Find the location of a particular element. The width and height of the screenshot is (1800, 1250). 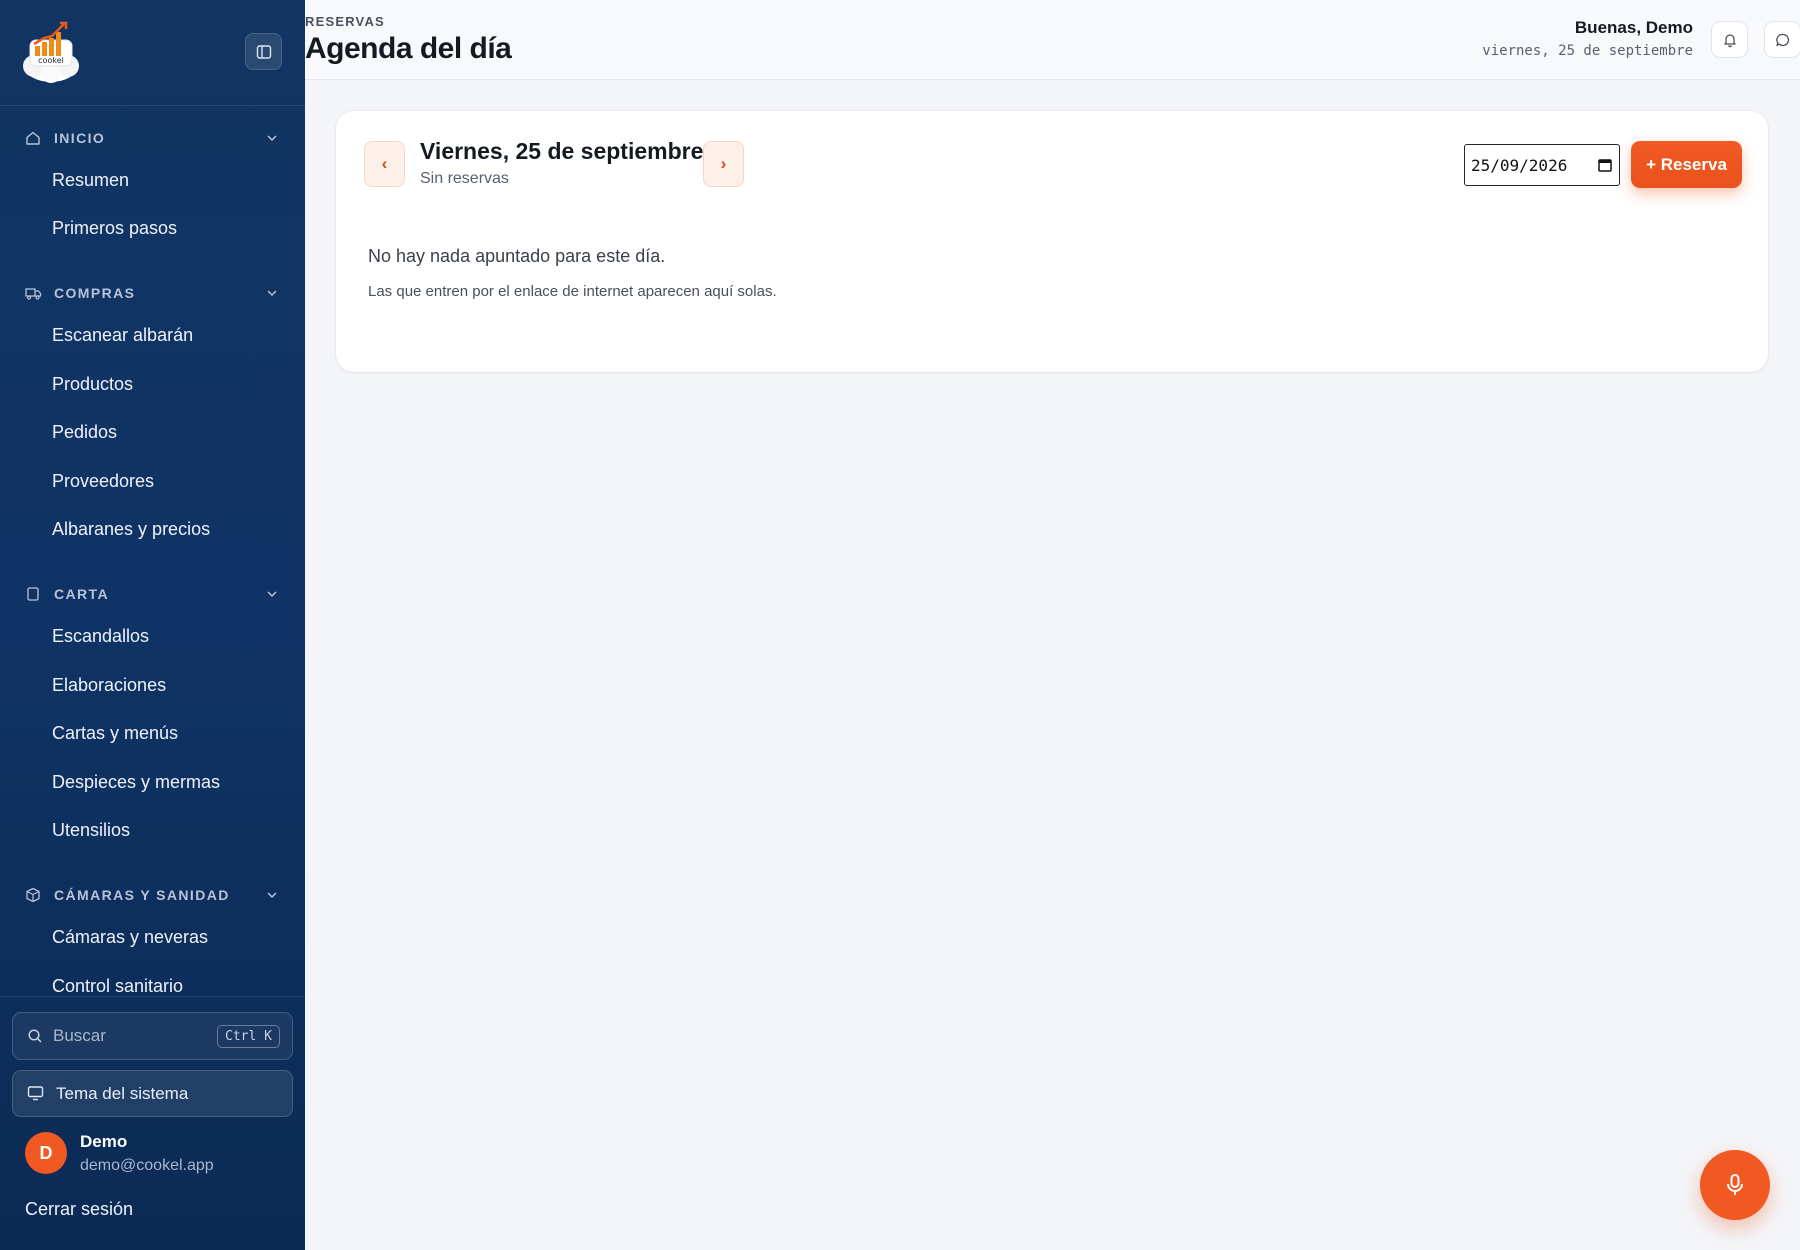

date-picker-value: 25/09/2026 is located at coordinates (1519, 165).